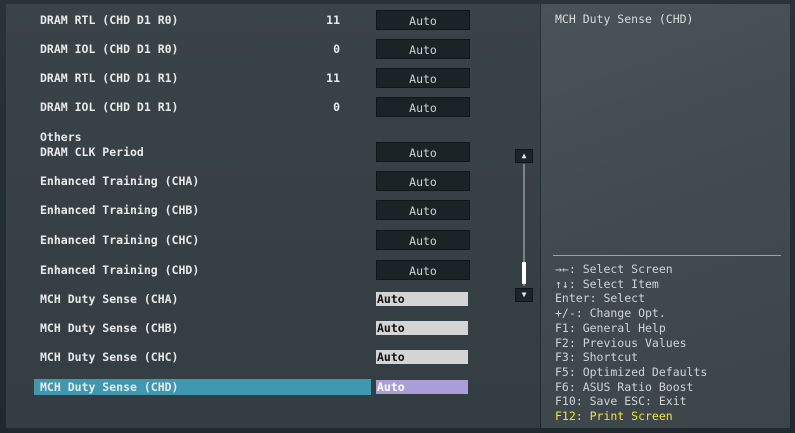 Image resolution: width=795 pixels, height=433 pixels. I want to click on key-hint-change-opt: +/-: Change Opt., so click(610, 313).